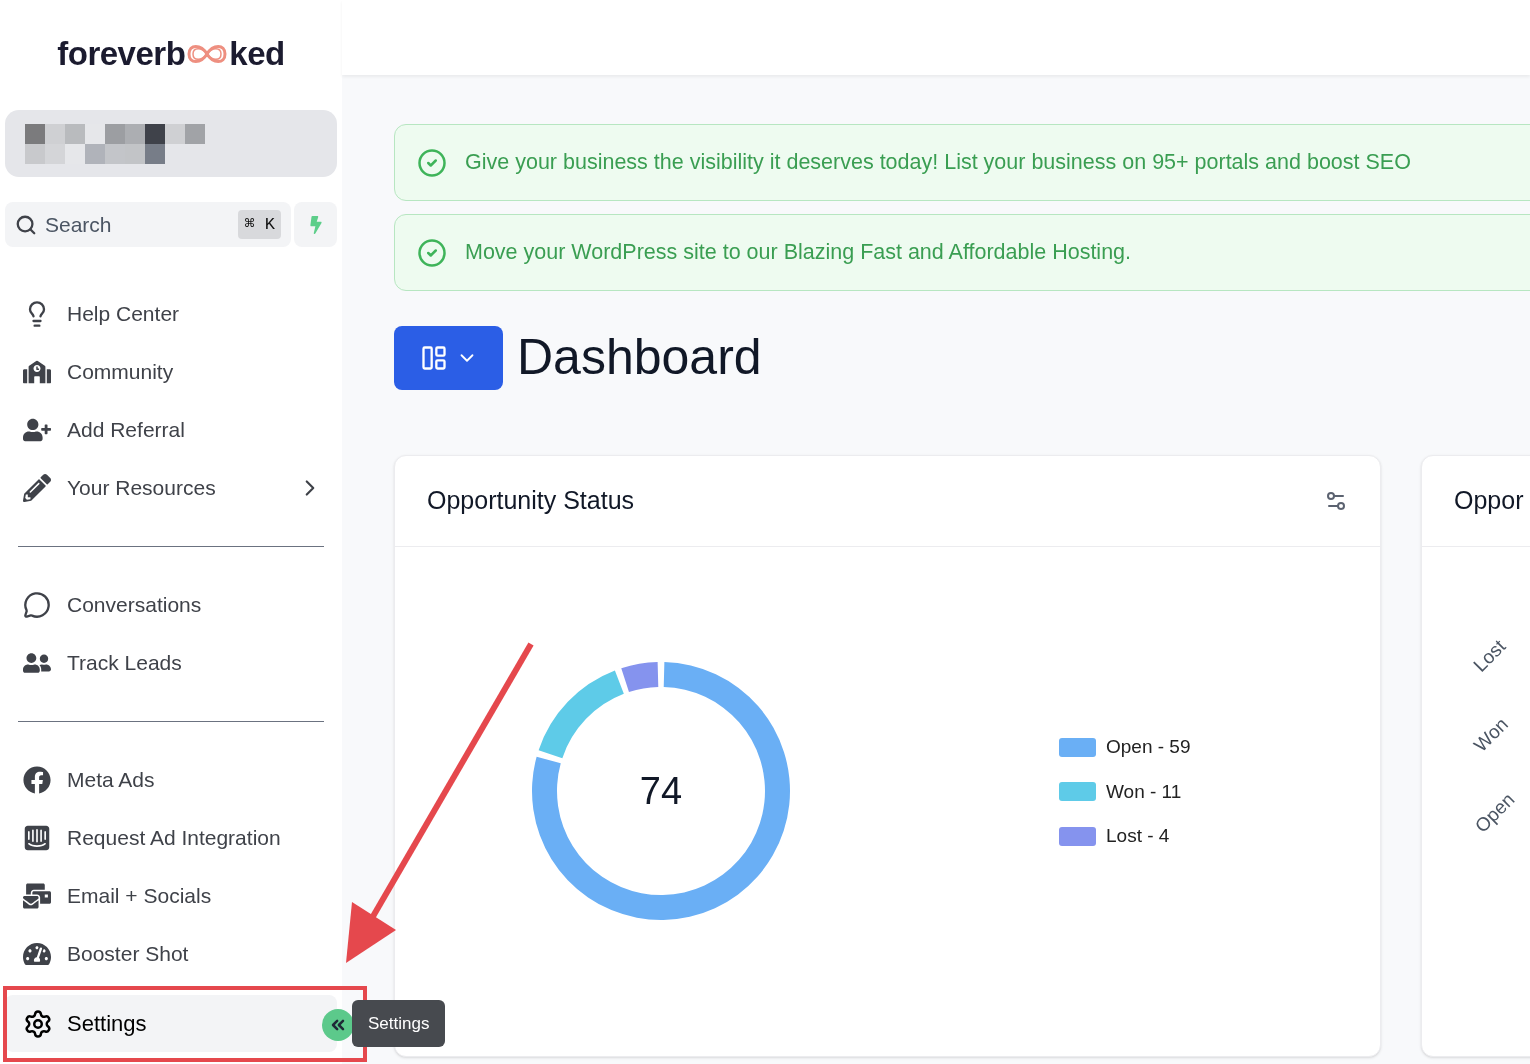  Describe the element at coordinates (37, 838) in the screenshot. I see `chat-grid-icon` at that location.